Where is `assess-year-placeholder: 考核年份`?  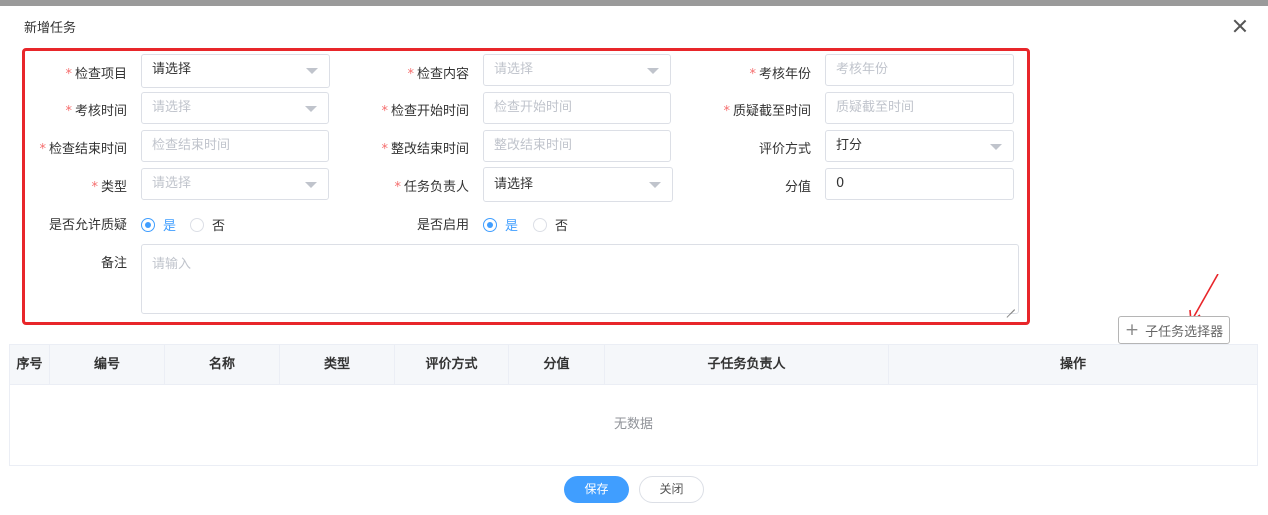 assess-year-placeholder: 考核年份 is located at coordinates (862, 69).